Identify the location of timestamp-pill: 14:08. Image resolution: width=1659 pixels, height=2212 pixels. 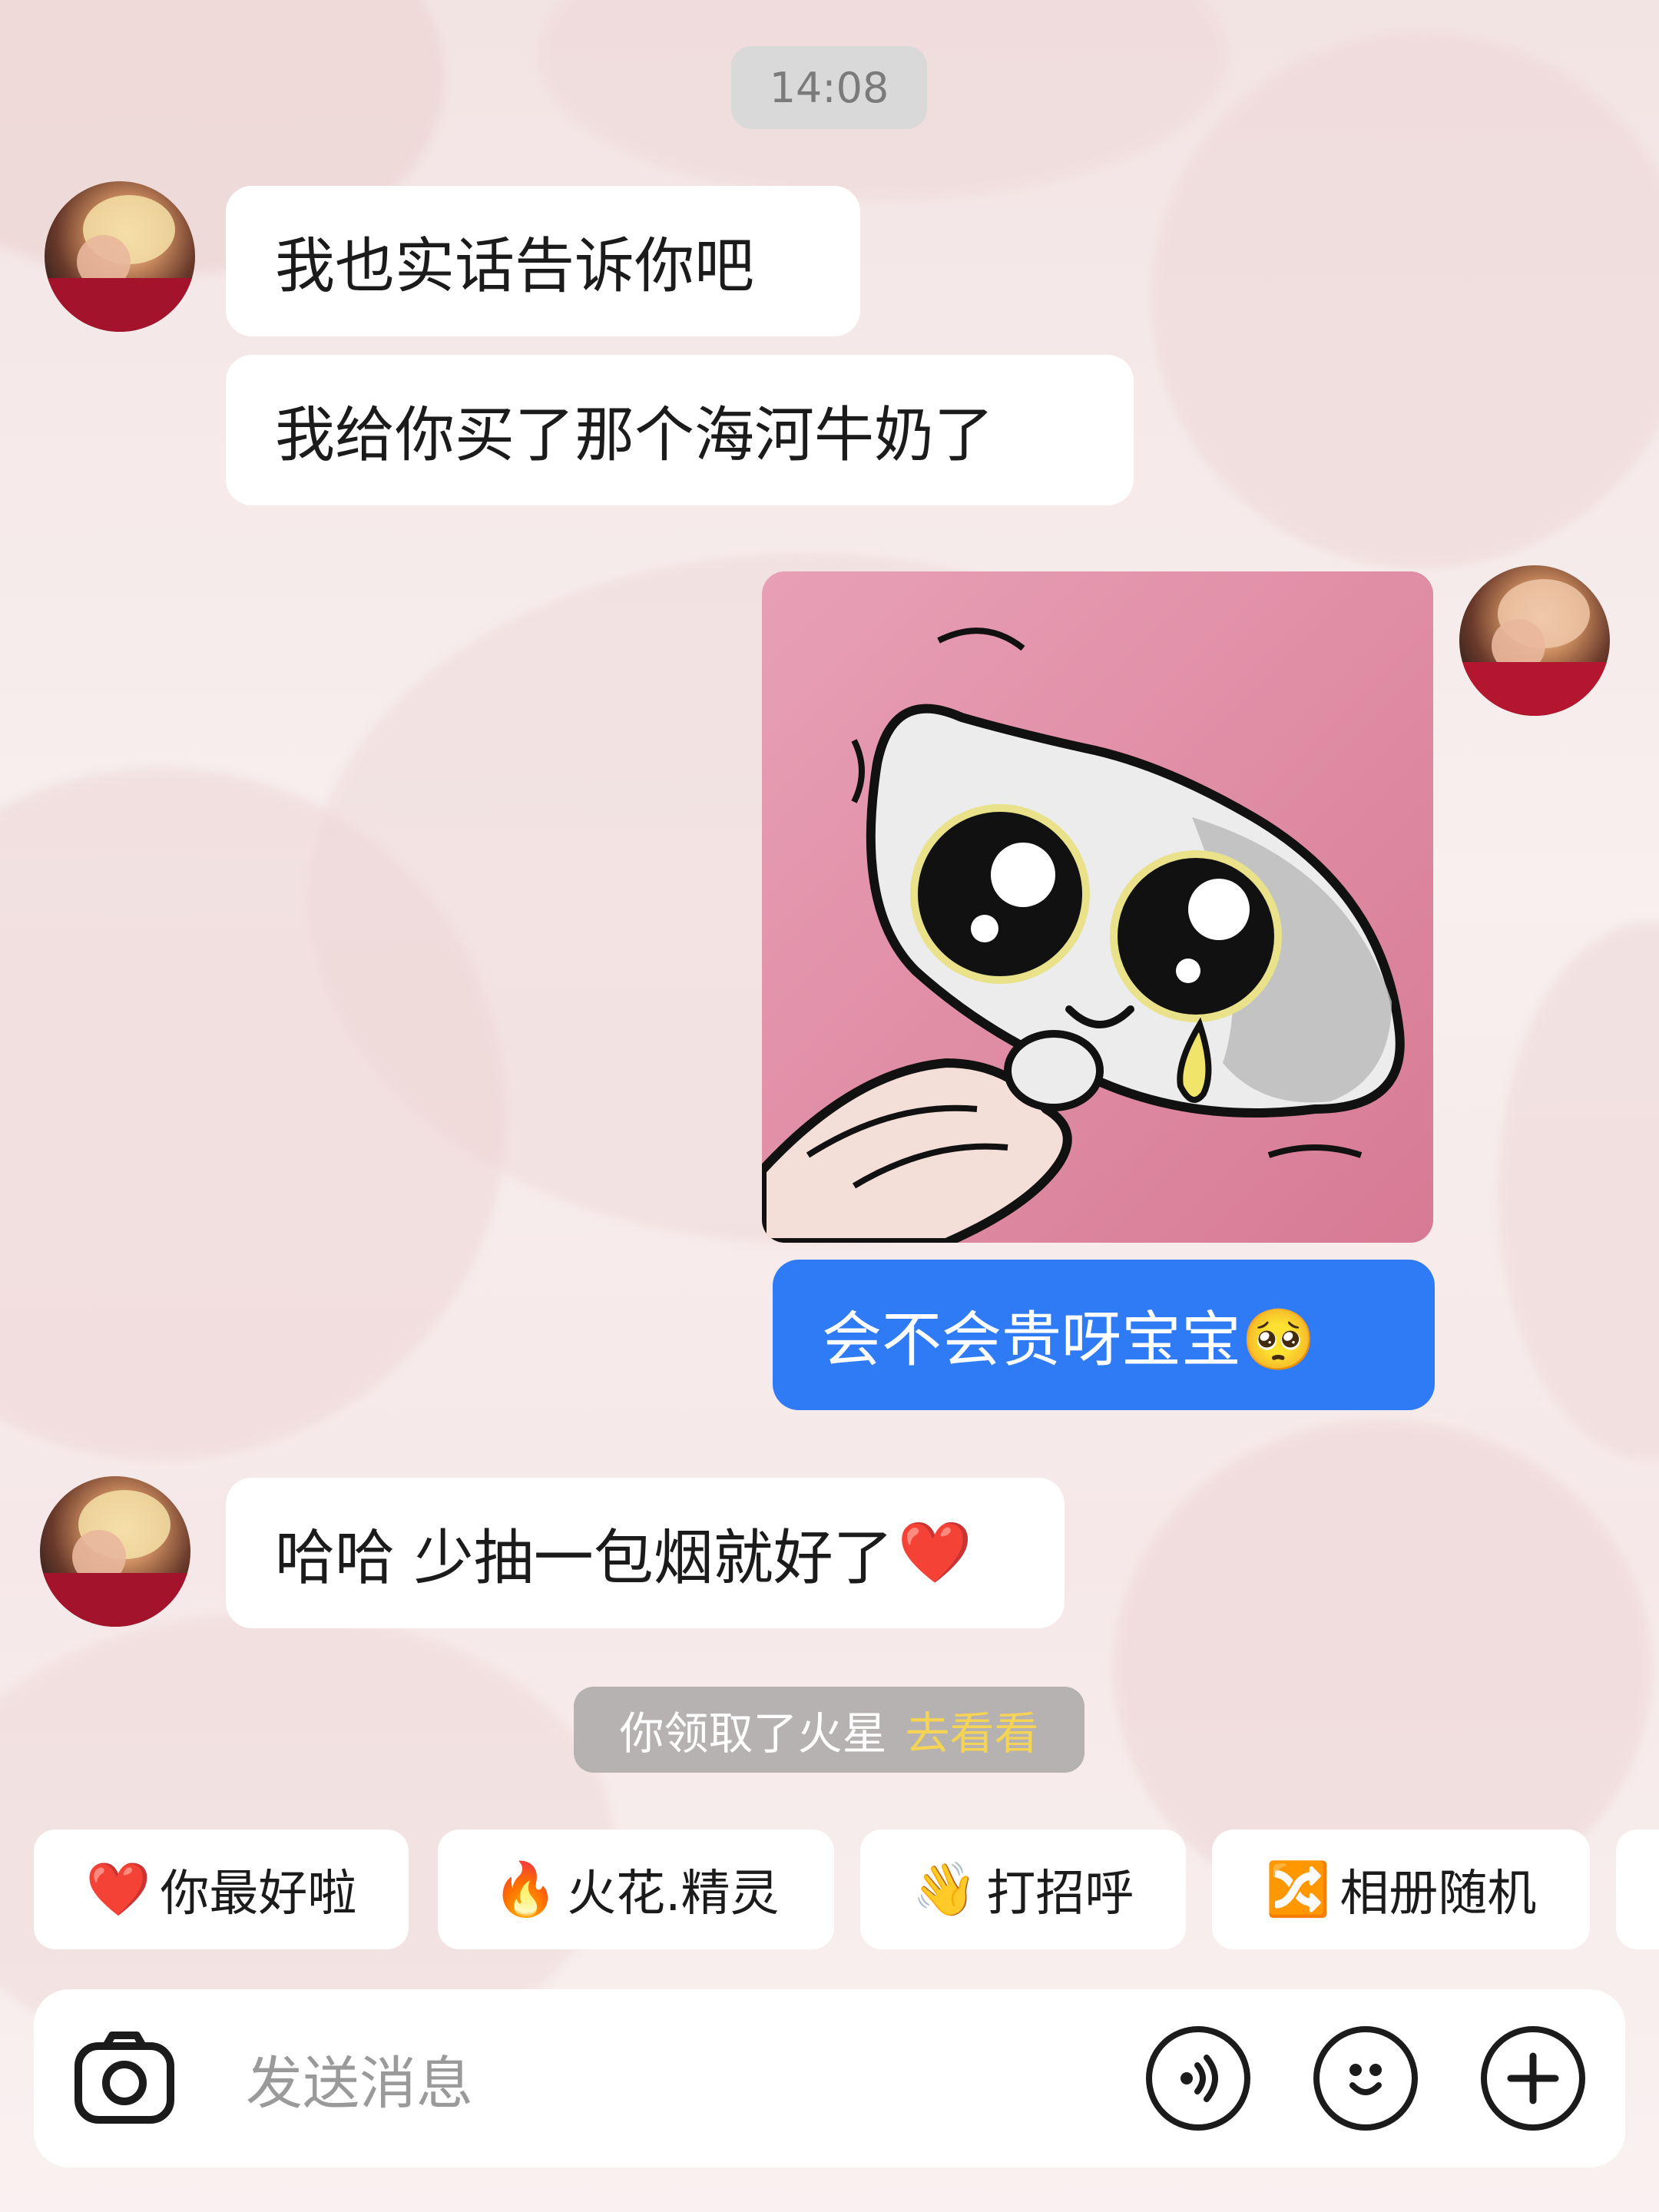
(829, 87).